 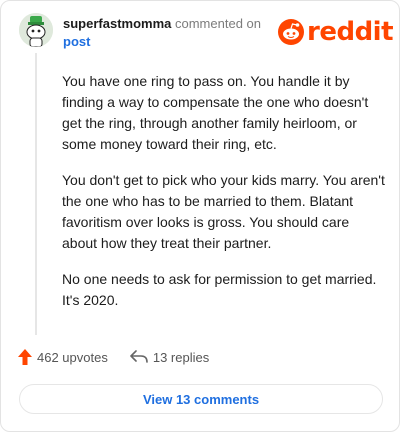 What do you see at coordinates (117, 23) in the screenshot?
I see `username: superfastmomma` at bounding box center [117, 23].